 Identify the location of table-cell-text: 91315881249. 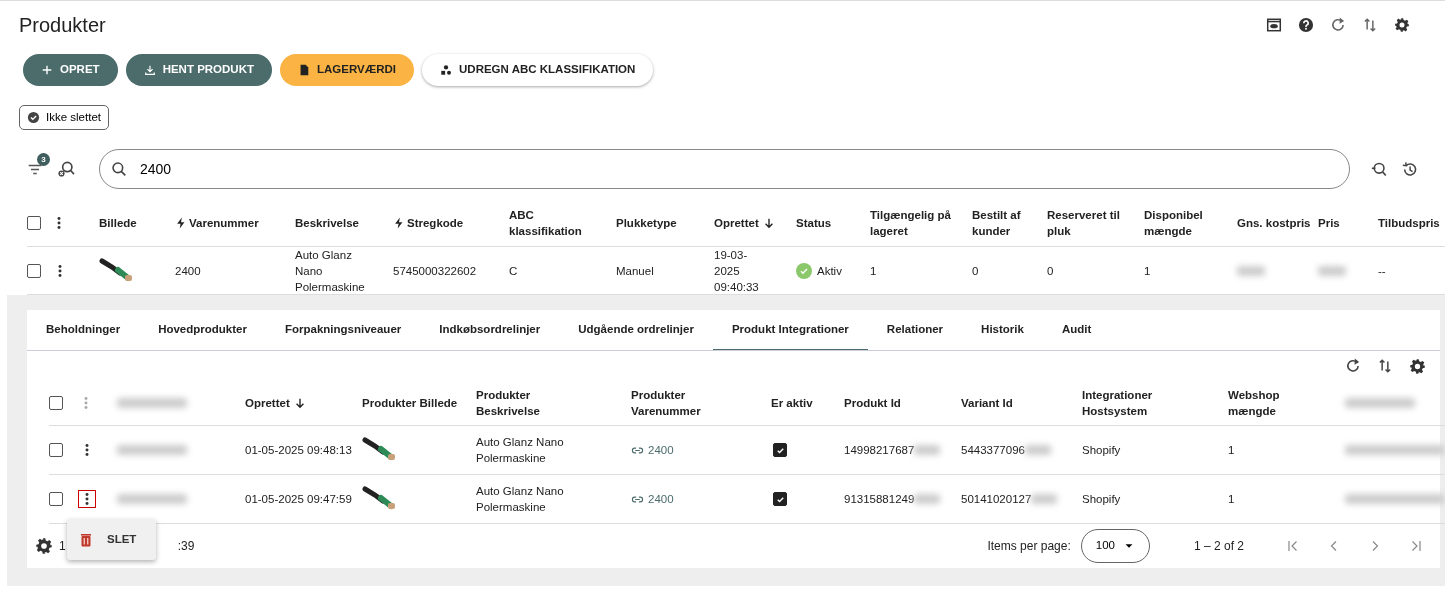
(879, 499).